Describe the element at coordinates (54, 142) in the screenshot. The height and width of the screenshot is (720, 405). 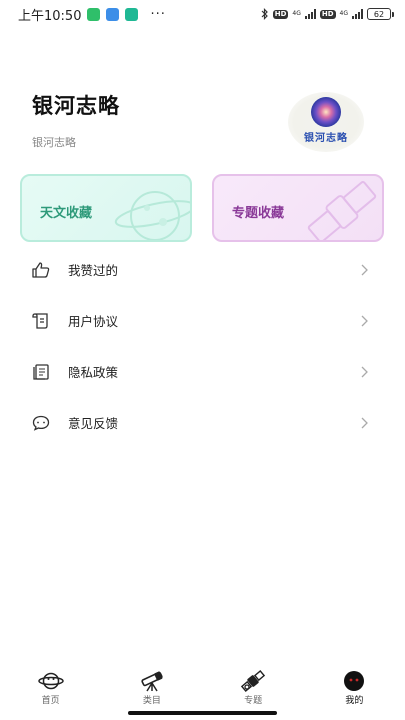
I see `profile-subtitle: 银河志略` at that location.